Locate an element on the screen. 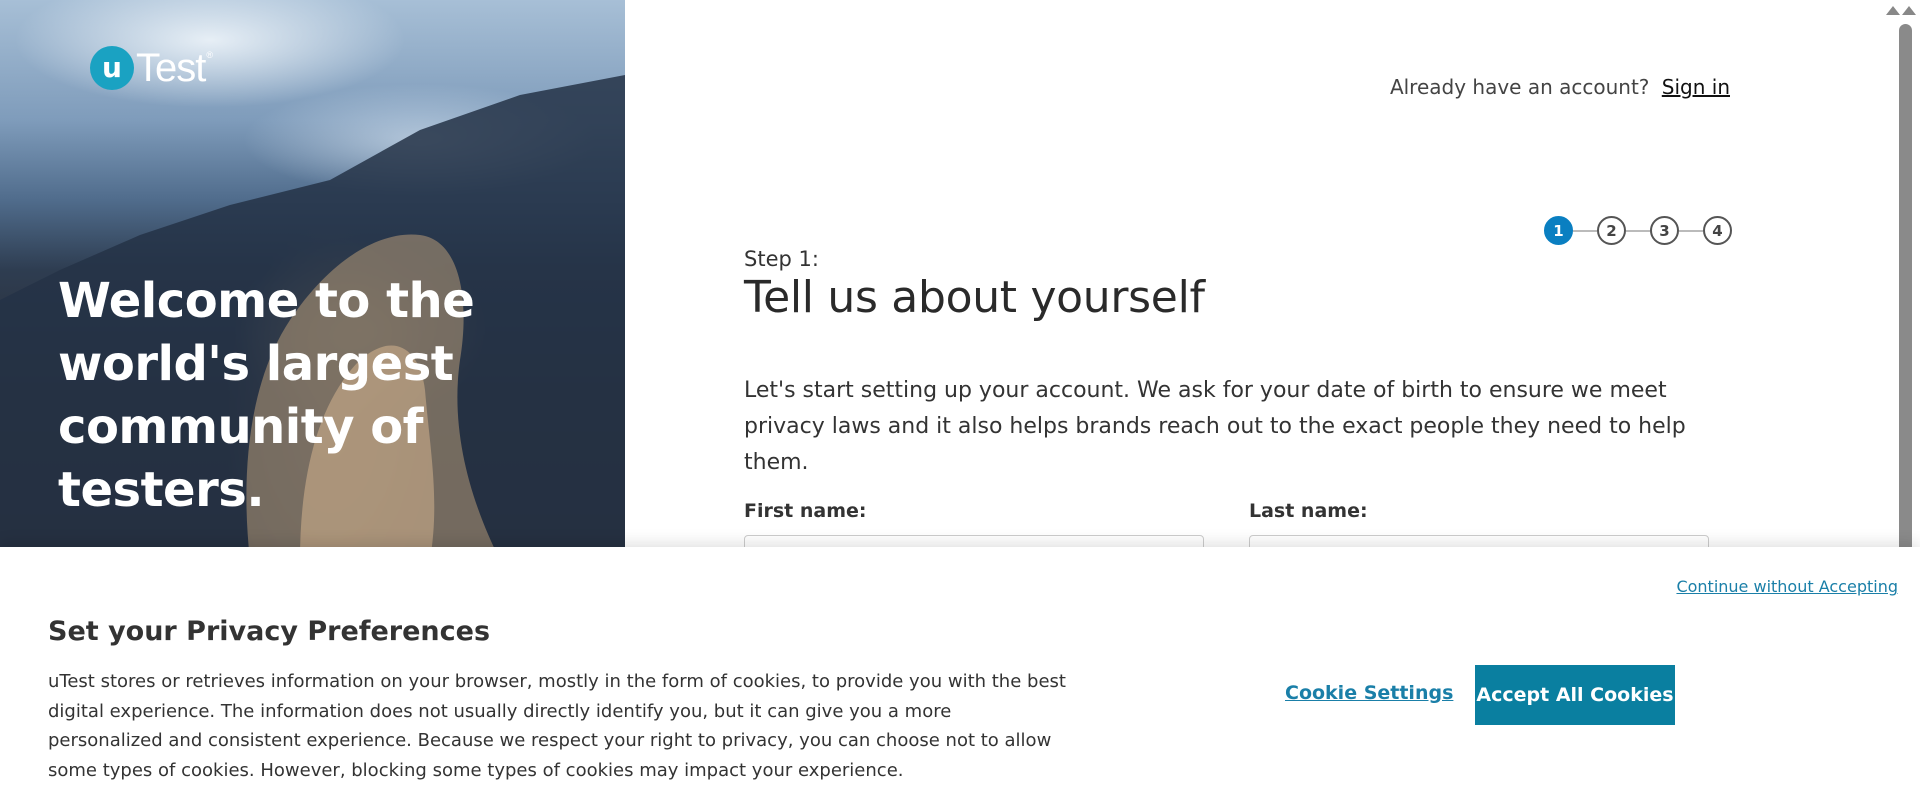  cookie-banner-title: Set your Privacy Preferences is located at coordinates (269, 631).